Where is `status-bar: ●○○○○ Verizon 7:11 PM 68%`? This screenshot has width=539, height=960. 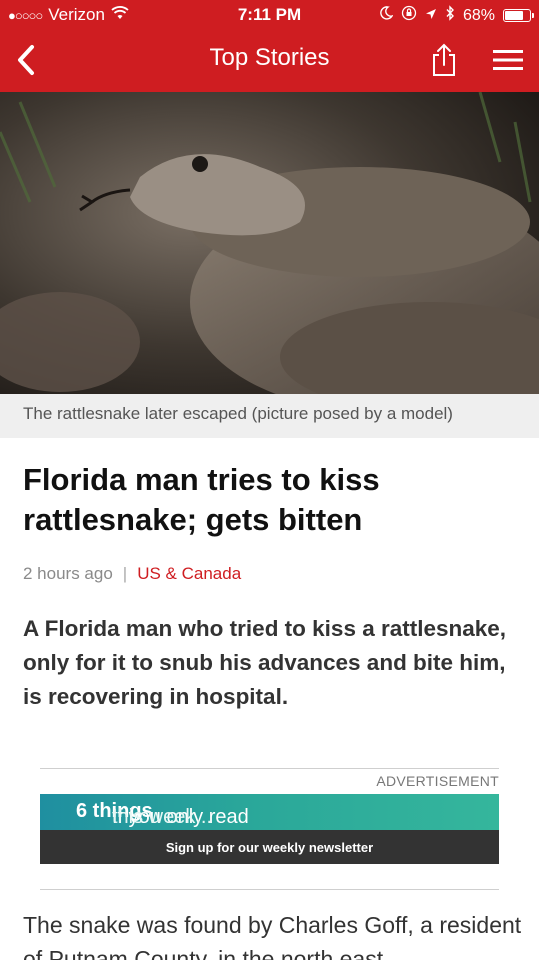
status-bar: ●○○○○ Verizon 7:11 PM 68% is located at coordinates (269, 16).